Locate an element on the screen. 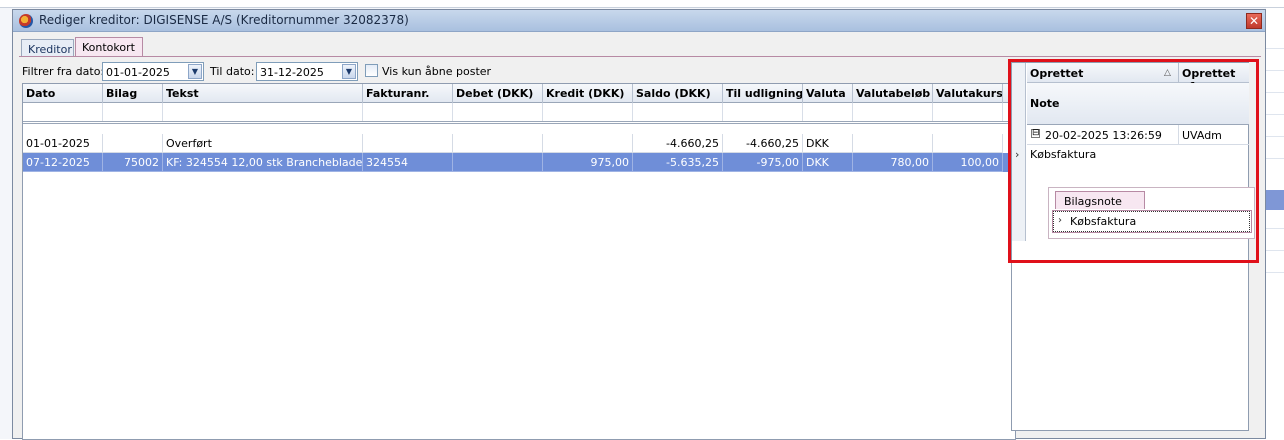 This screenshot has width=1284, height=440. cell-kredit is located at coordinates (588, 143).